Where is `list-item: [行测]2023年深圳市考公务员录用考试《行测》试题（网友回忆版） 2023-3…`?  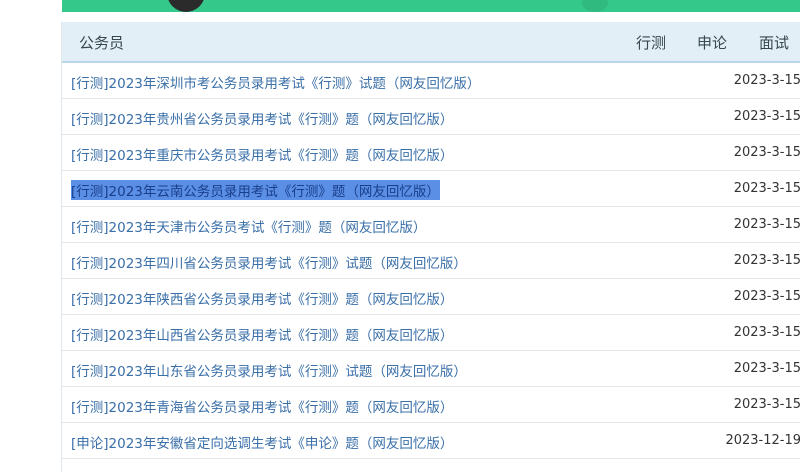
list-item: [行测]2023年深圳市考公务员录用考试《行测》试题（网友回忆版） 2023-3… is located at coordinates (431, 81).